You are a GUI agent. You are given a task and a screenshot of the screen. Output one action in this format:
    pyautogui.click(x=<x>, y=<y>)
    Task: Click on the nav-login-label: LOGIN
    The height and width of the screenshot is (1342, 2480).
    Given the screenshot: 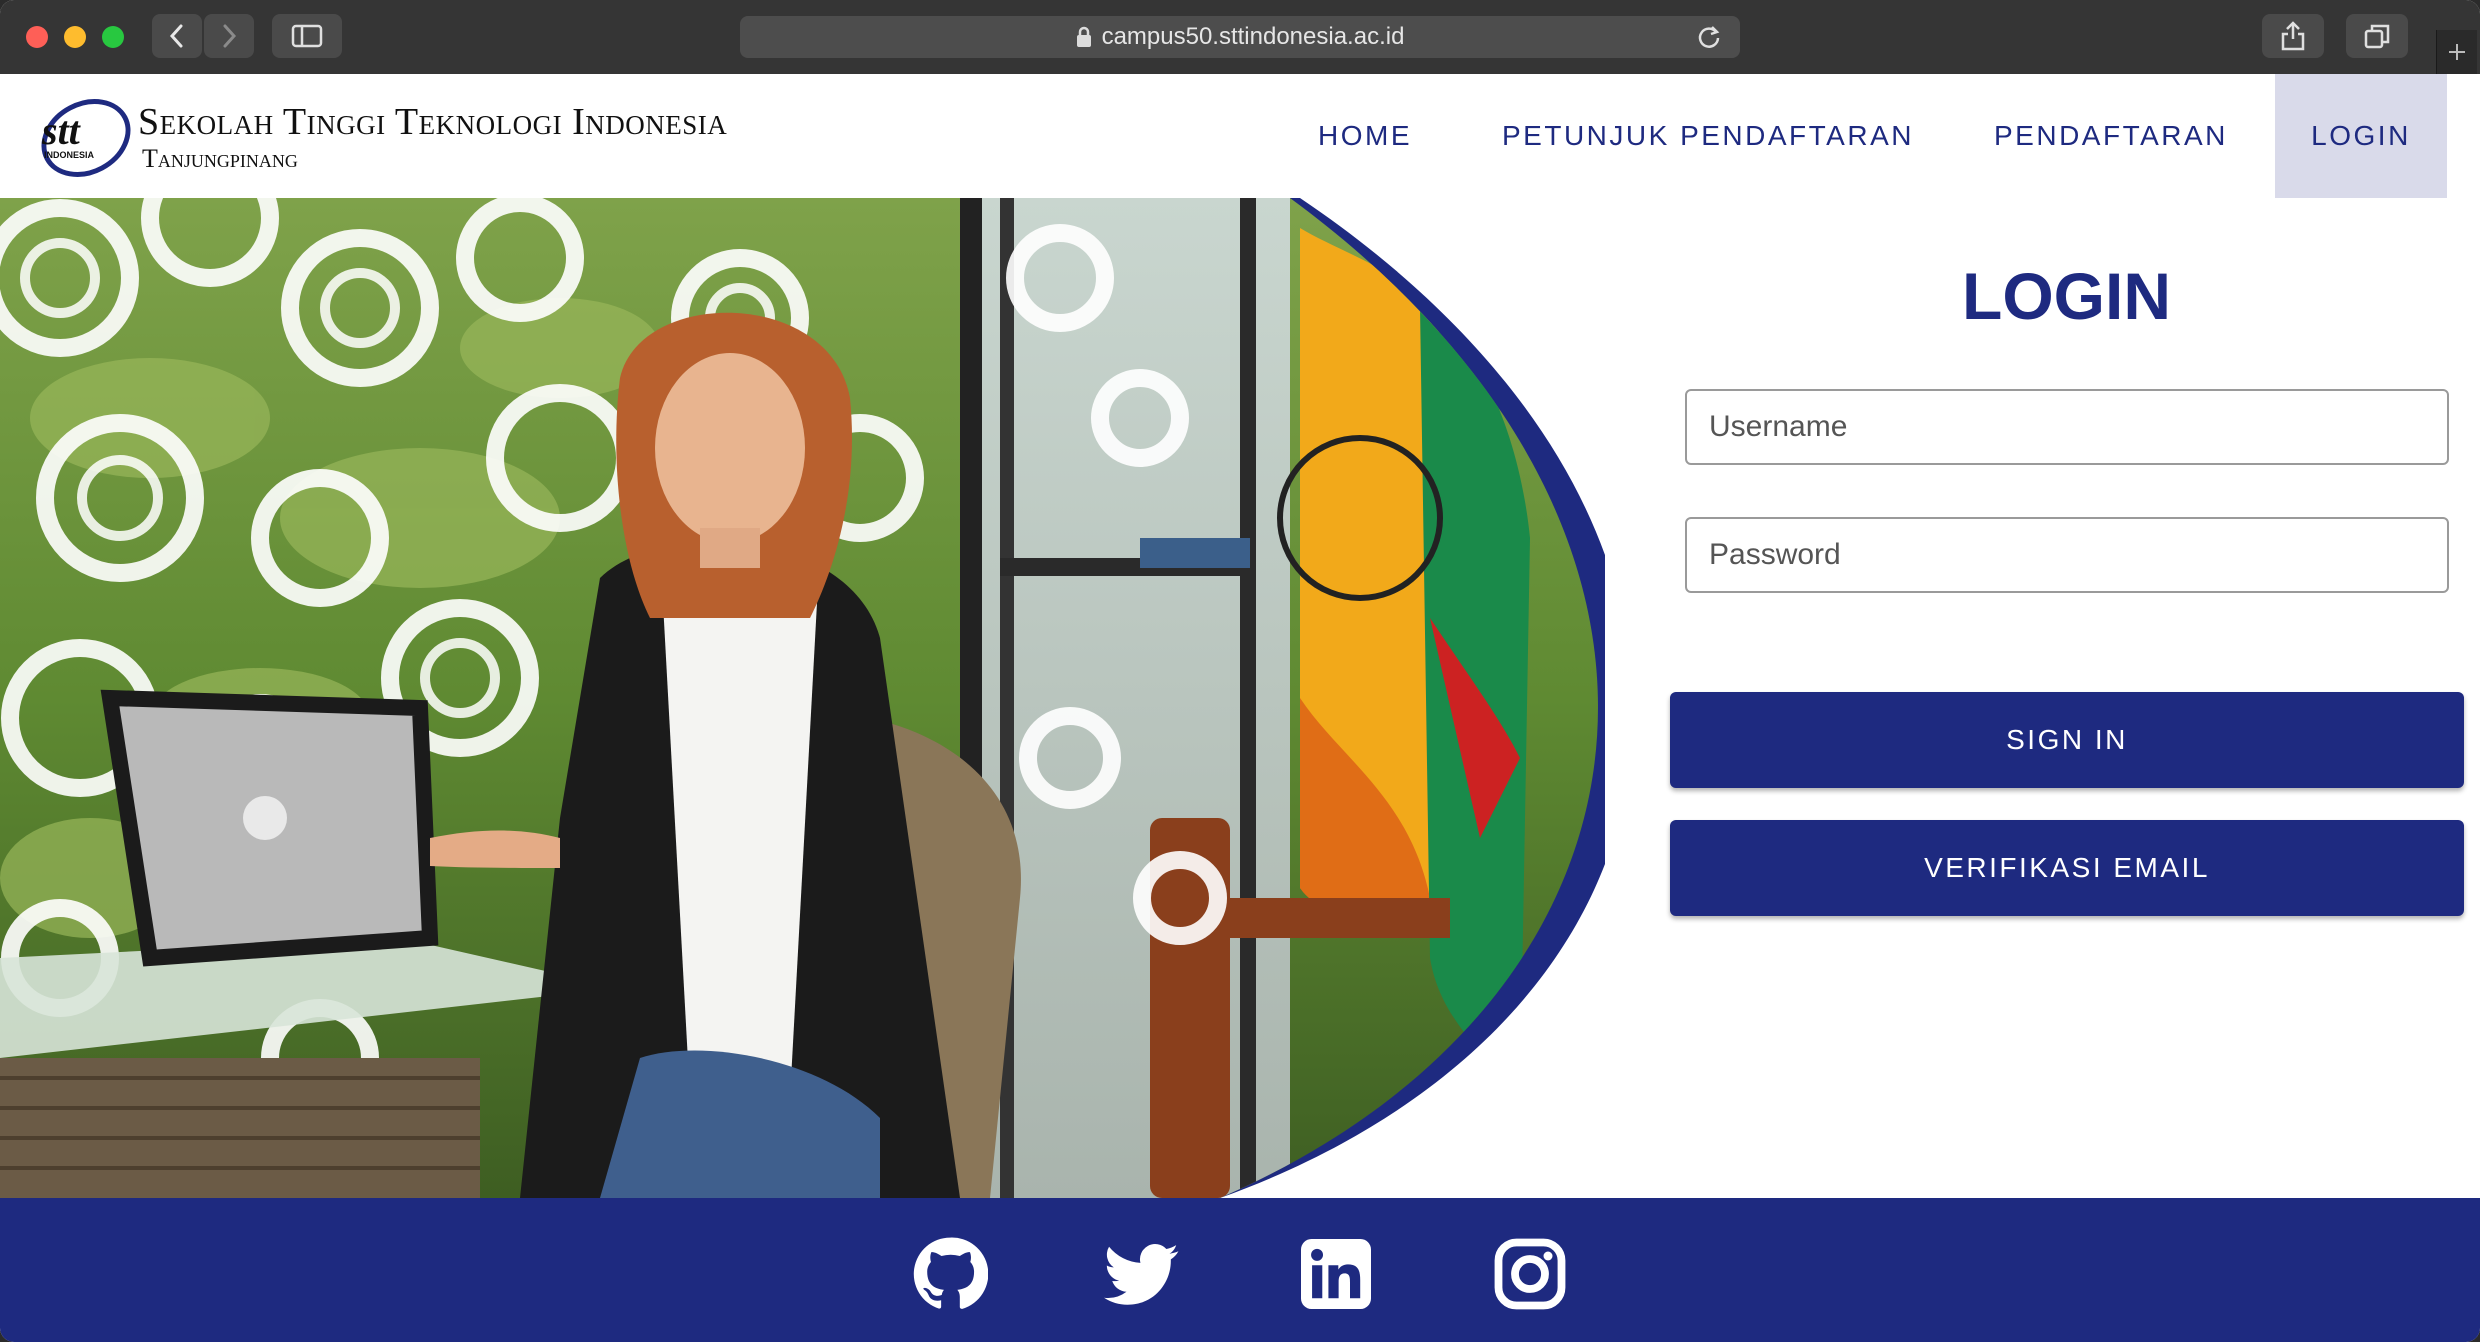 What is the action you would take?
    pyautogui.click(x=2361, y=135)
    